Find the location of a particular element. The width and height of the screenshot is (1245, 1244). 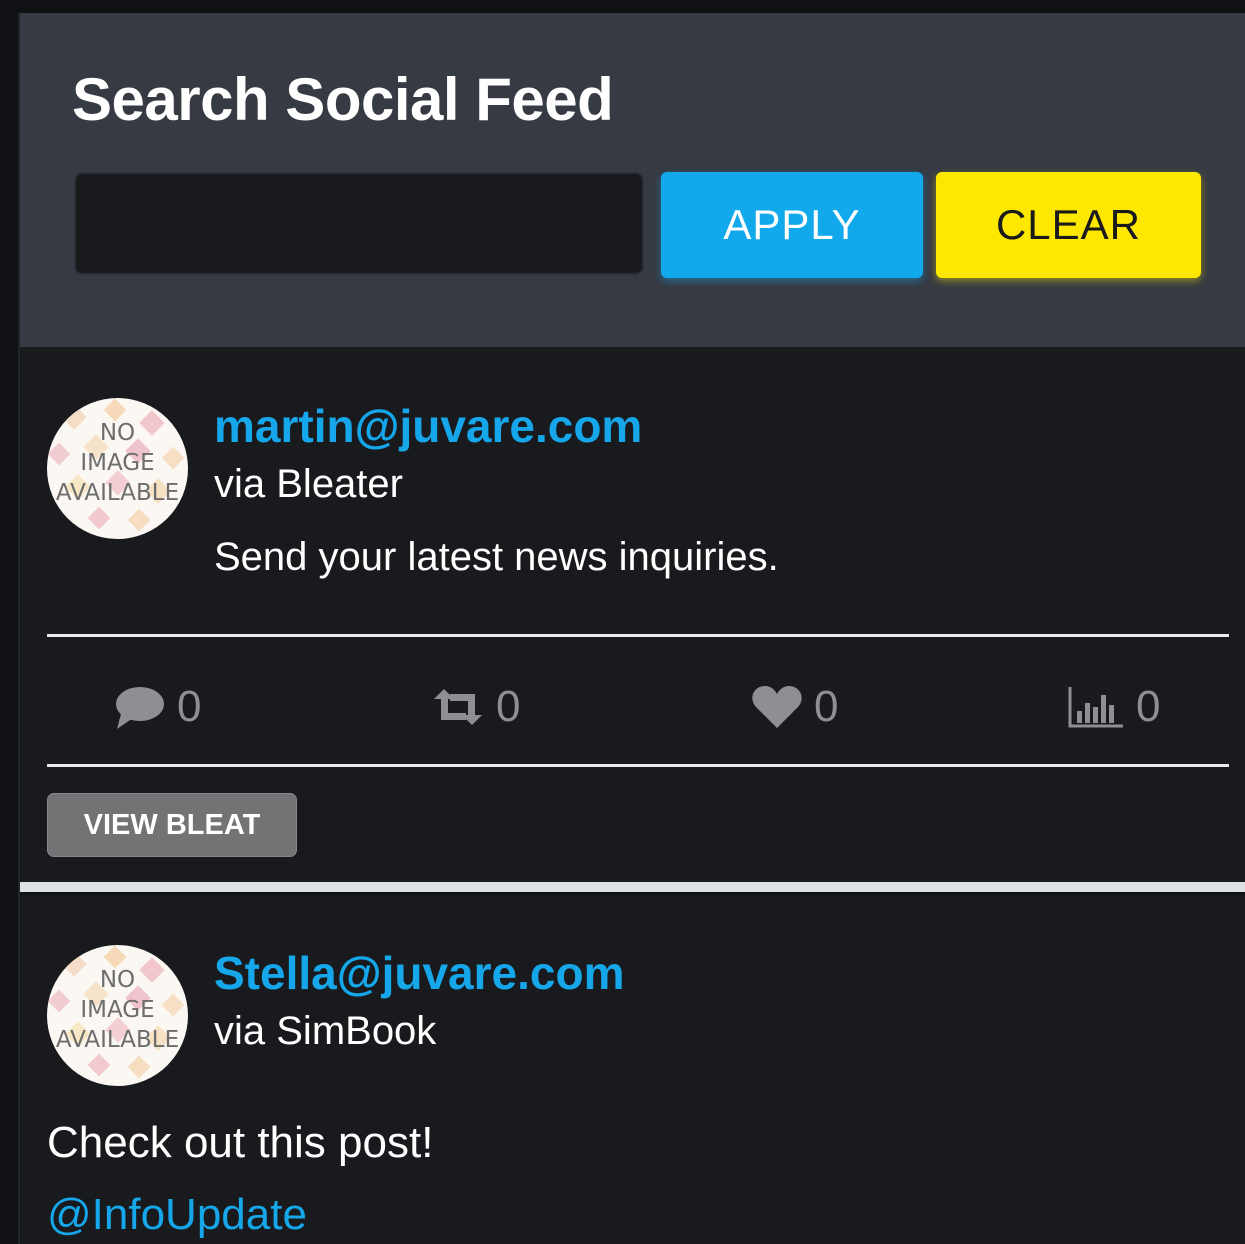

apply-button: APPLY is located at coordinates (792, 225).